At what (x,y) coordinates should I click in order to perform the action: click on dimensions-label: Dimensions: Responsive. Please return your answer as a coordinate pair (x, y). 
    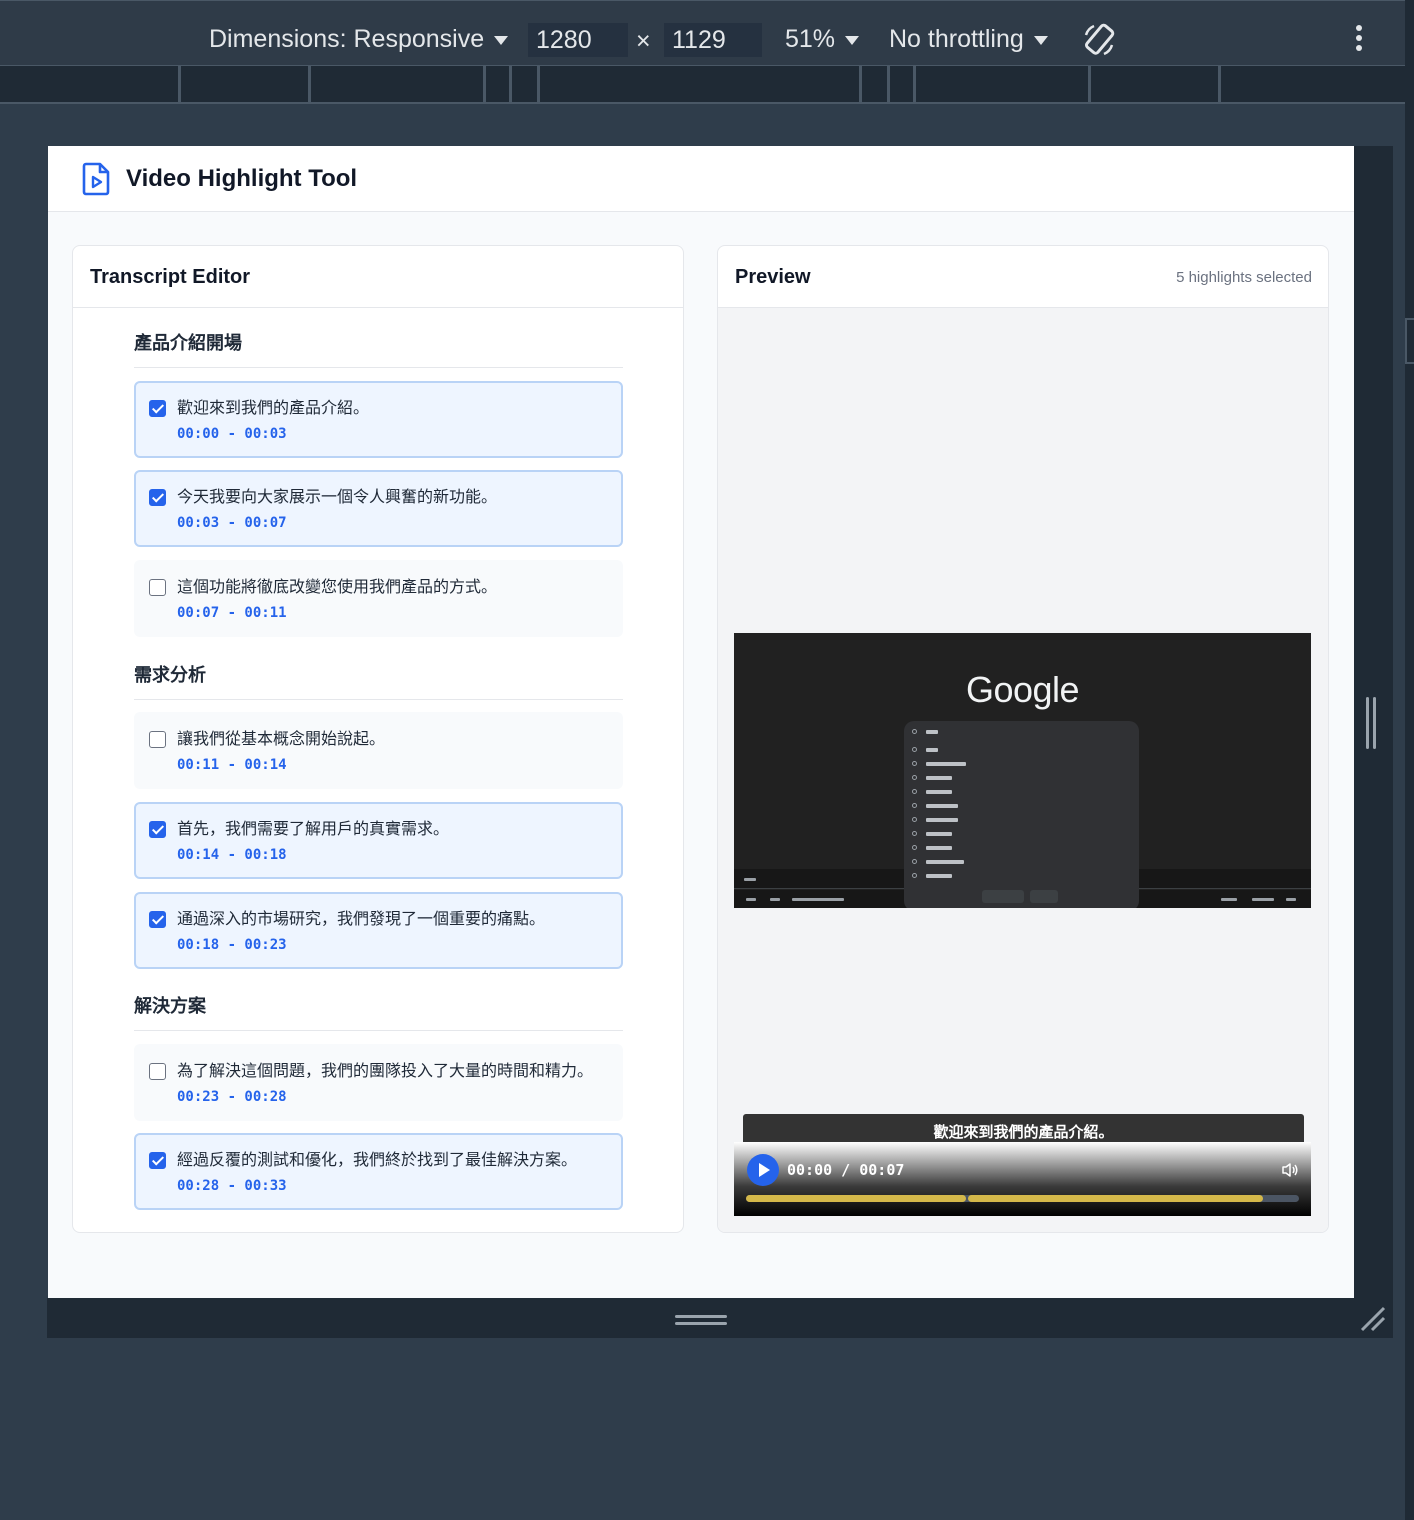
    Looking at the image, I should click on (347, 39).